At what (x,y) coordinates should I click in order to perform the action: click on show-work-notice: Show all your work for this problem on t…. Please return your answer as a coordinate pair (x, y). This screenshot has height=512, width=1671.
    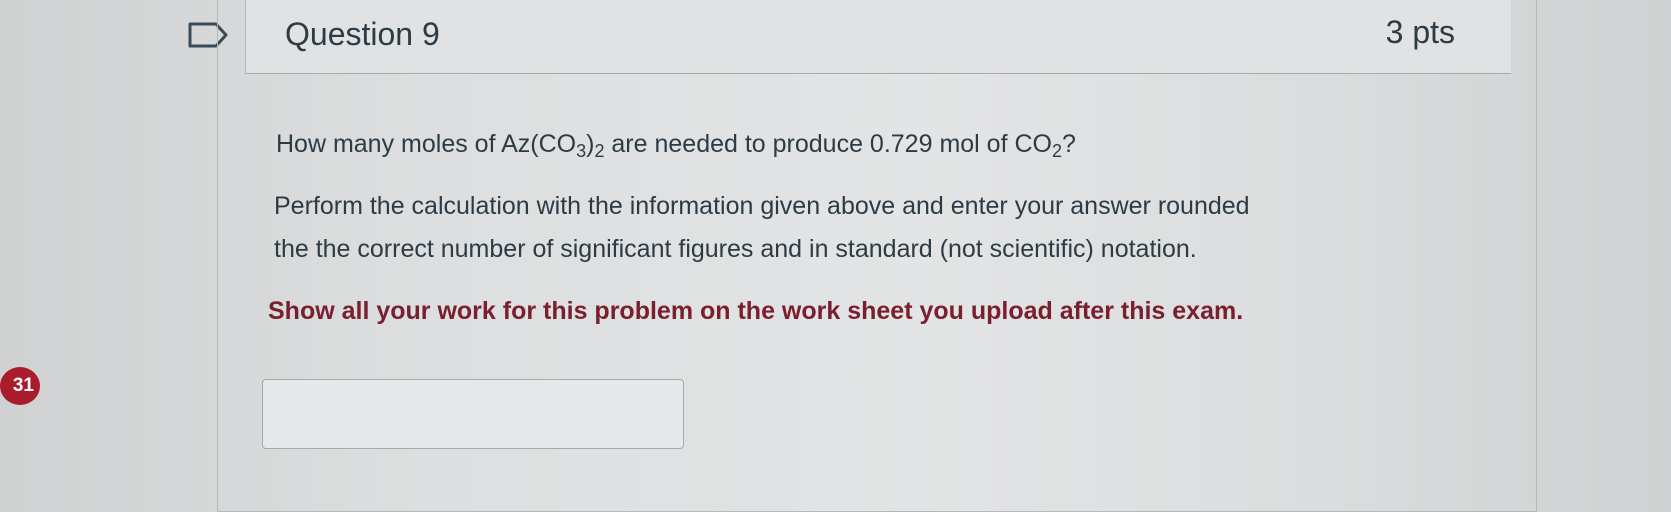
    Looking at the image, I should click on (756, 311).